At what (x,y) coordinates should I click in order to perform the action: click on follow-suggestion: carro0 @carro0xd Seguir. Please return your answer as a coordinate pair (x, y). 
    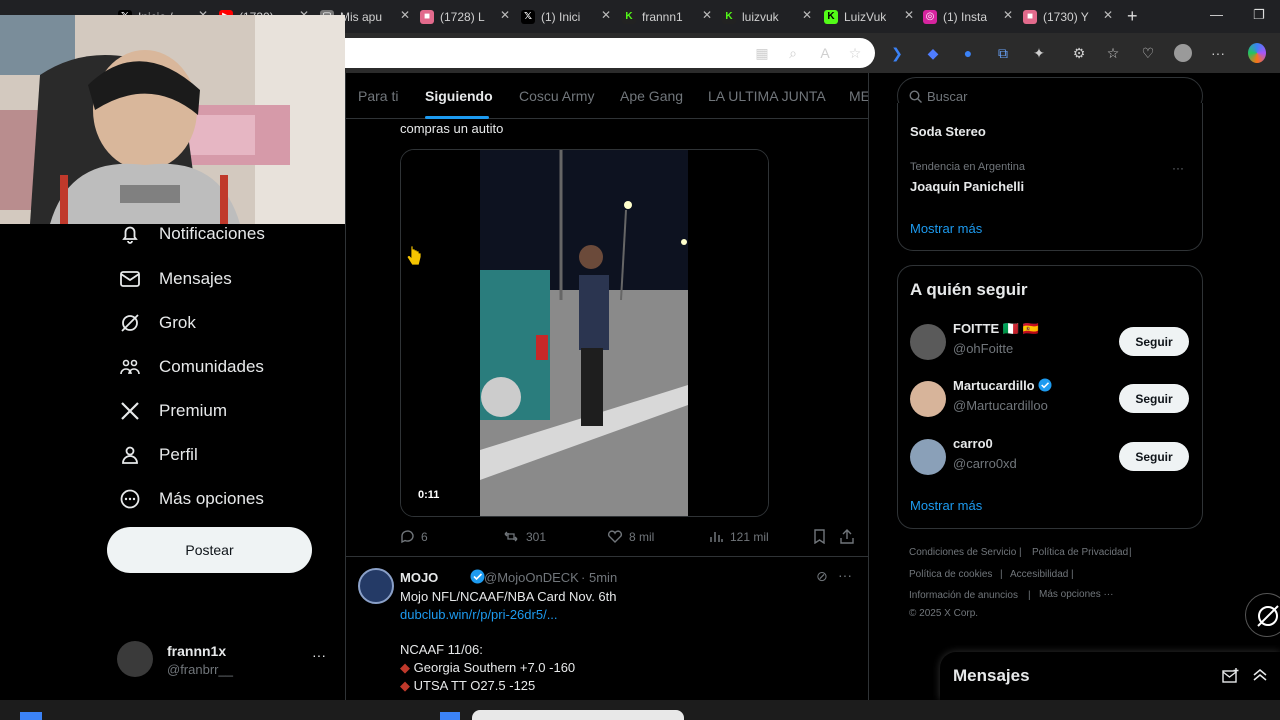
    Looking at the image, I should click on (1050, 457).